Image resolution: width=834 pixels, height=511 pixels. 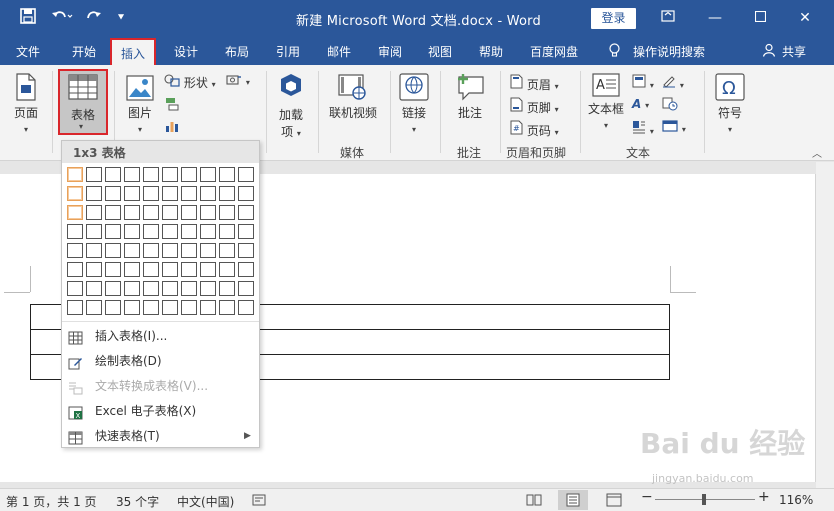 What do you see at coordinates (83, 102) in the screenshot?
I see `table-button: 表格 ▾` at bounding box center [83, 102].